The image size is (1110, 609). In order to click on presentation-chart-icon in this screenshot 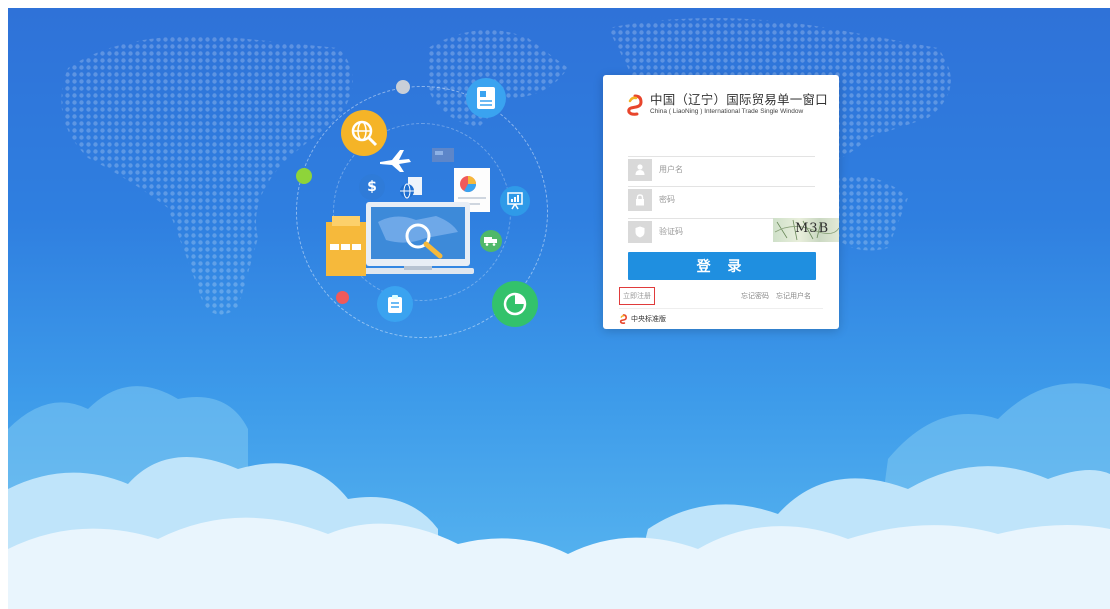, I will do `click(515, 201)`.